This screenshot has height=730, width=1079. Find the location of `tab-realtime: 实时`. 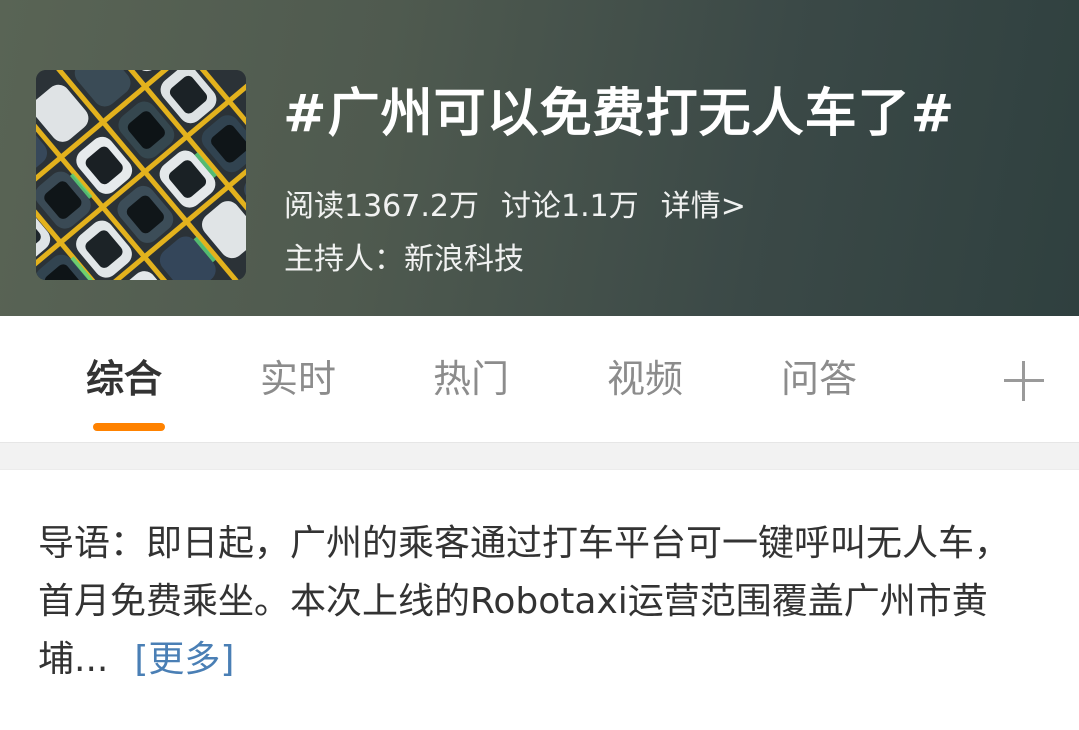

tab-realtime: 实时 is located at coordinates (298, 379).